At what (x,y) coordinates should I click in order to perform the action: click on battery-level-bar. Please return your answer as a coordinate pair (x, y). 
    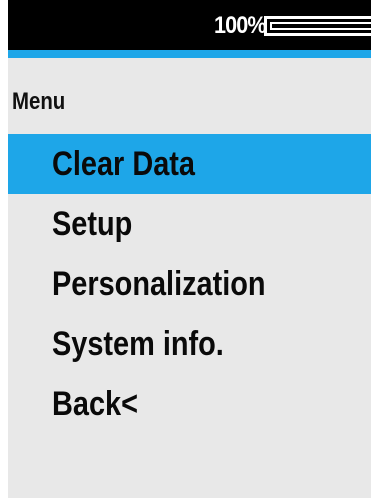
    Looking at the image, I should click on (320, 26).